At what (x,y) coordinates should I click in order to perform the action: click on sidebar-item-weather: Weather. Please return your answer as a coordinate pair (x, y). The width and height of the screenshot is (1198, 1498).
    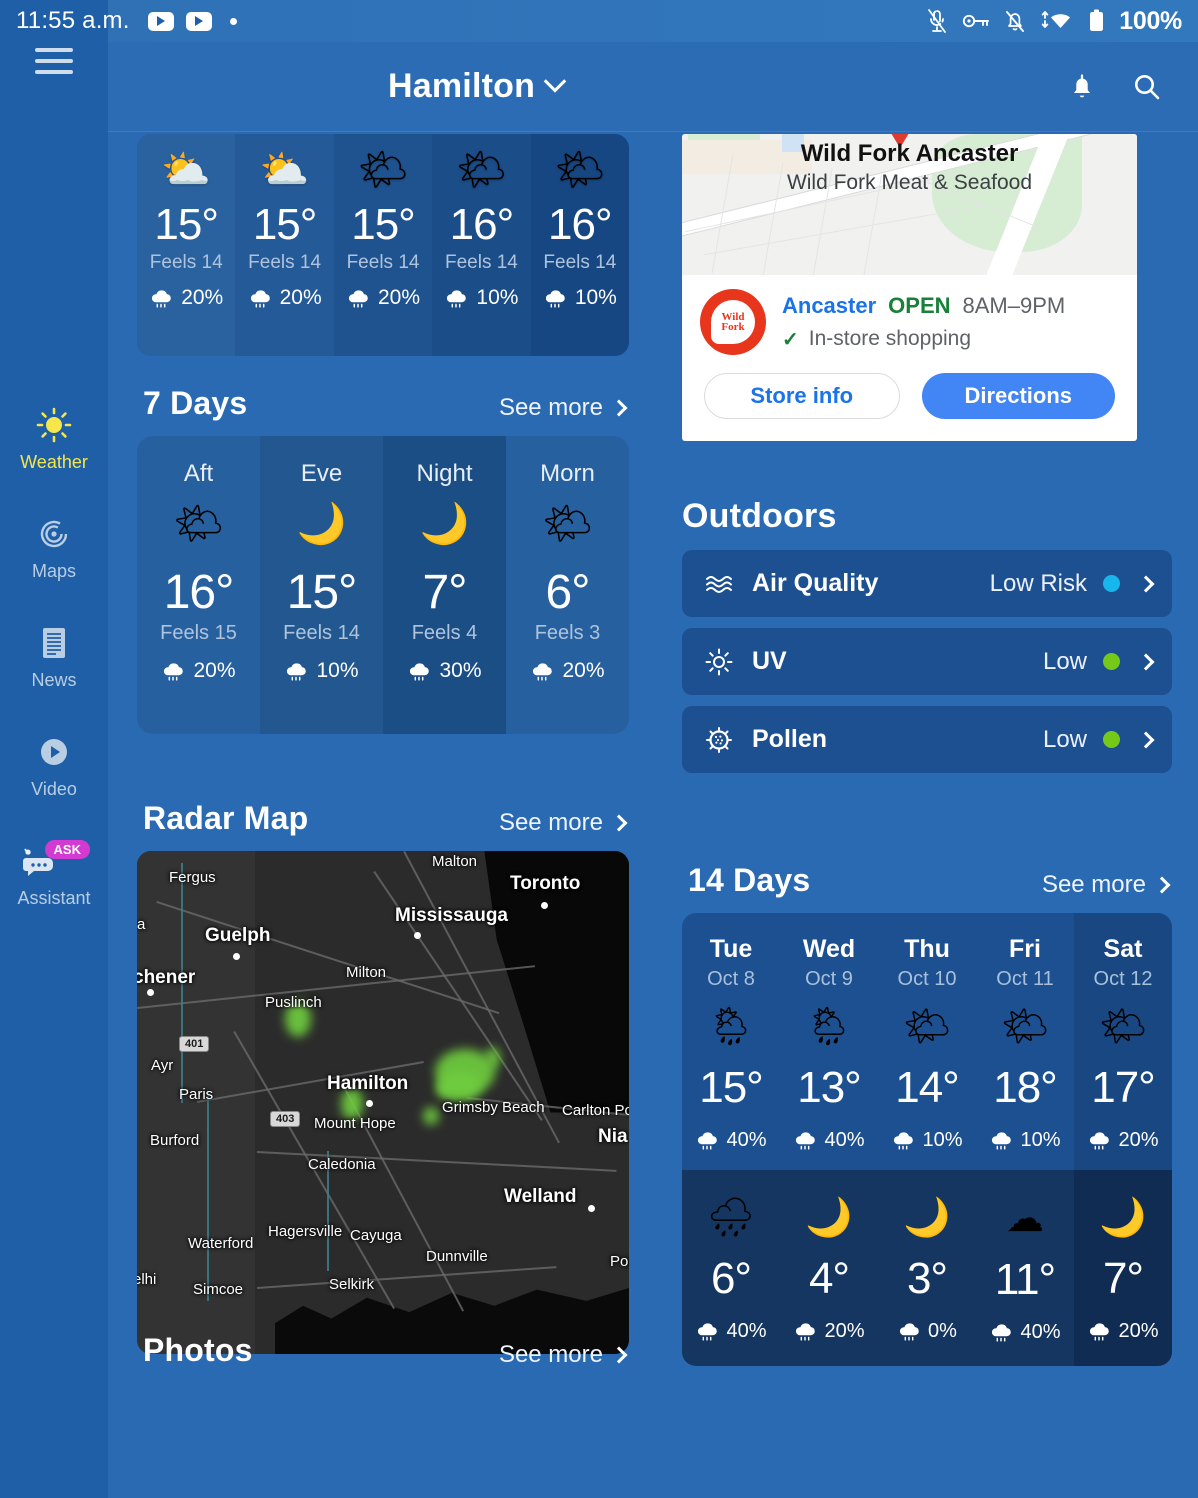
    Looking at the image, I should click on (54, 439).